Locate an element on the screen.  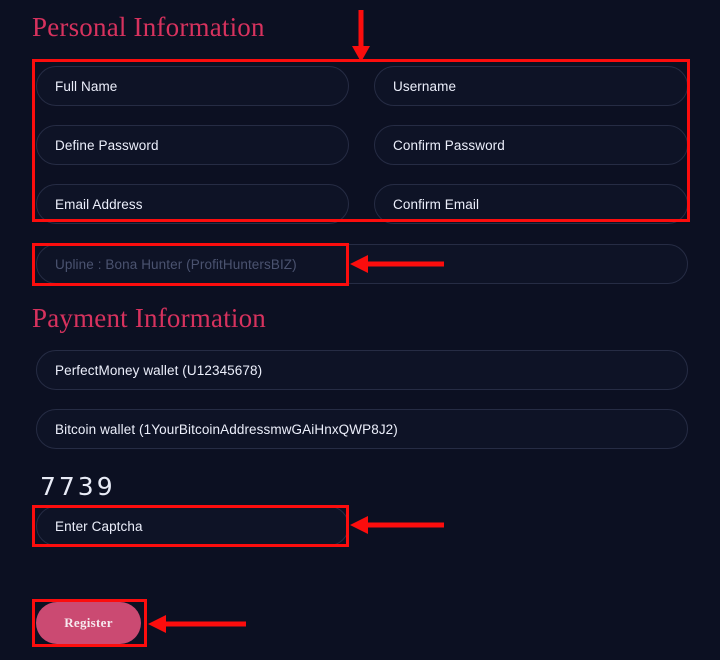
email-address-placeholder: Email Address is located at coordinates (99, 204).